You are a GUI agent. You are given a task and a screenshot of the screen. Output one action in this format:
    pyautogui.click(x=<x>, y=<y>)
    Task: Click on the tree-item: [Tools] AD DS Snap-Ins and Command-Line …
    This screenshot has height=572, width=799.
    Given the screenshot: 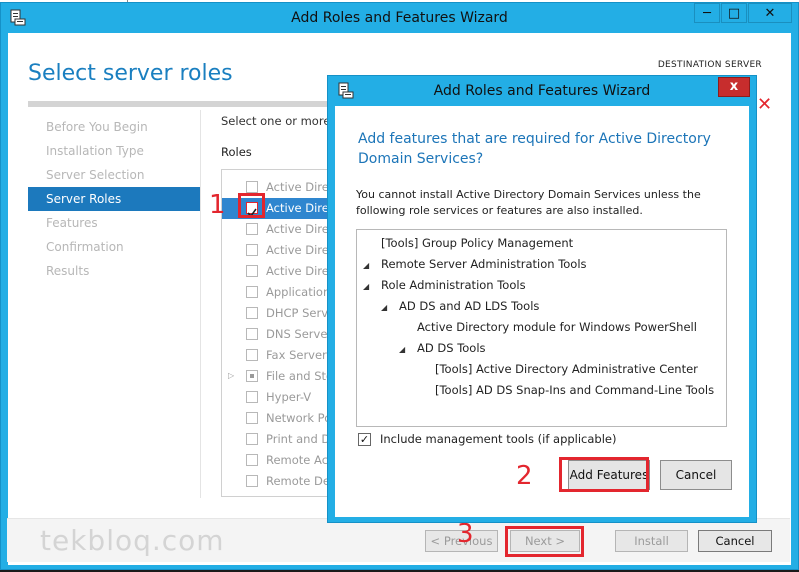 What is the action you would take?
    pyautogui.click(x=575, y=390)
    